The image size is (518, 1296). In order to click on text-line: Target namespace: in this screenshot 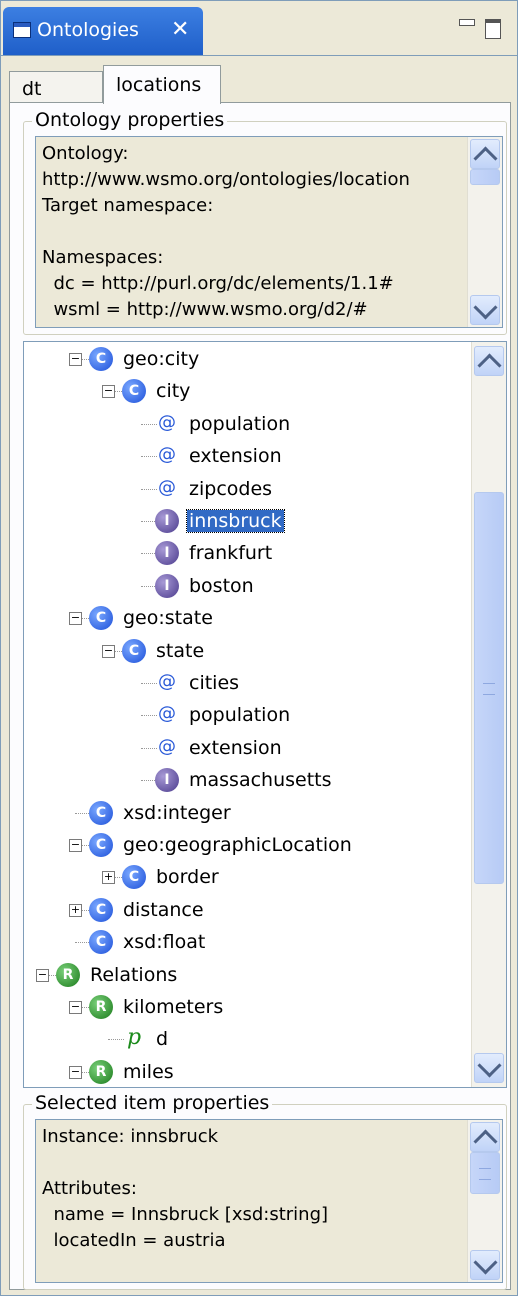, I will do `click(128, 205)`.